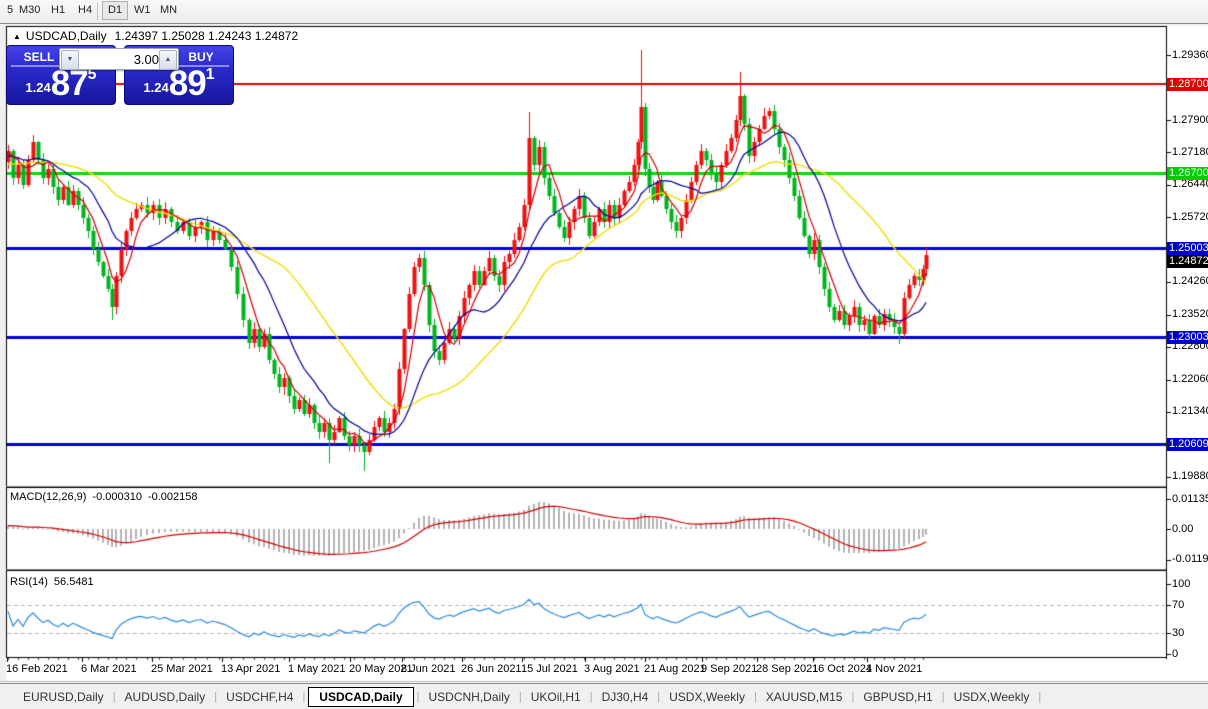 This screenshot has width=1208, height=709. What do you see at coordinates (604, 12) in the screenshot?
I see `timeframe-toolbar: 5 M30 H1 H4 D1 W1 MN` at bounding box center [604, 12].